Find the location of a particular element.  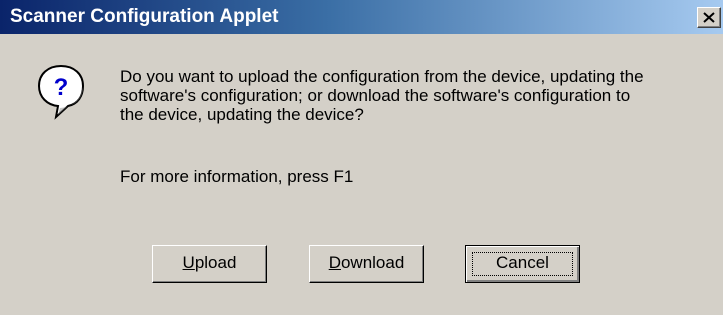

download-button: Download is located at coordinates (366, 264).